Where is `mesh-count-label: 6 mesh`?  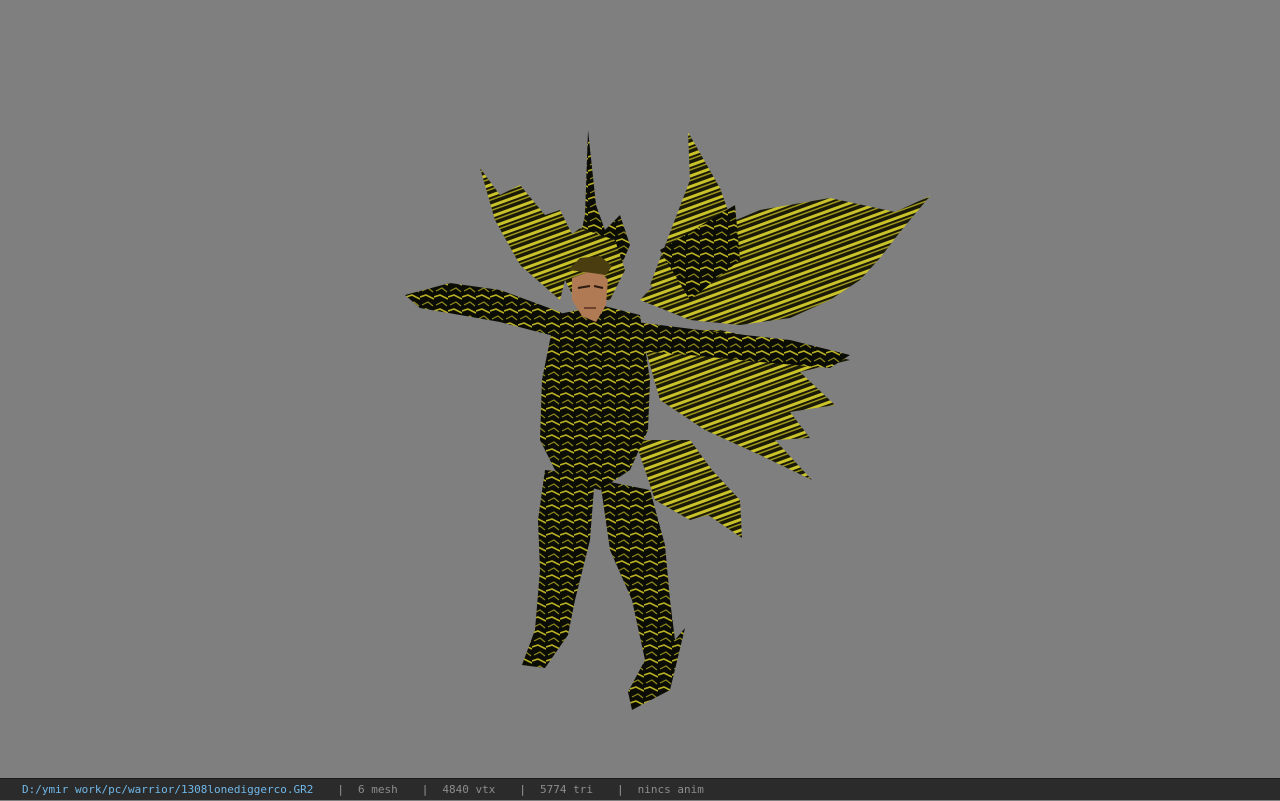 mesh-count-label: 6 mesh is located at coordinates (378, 789).